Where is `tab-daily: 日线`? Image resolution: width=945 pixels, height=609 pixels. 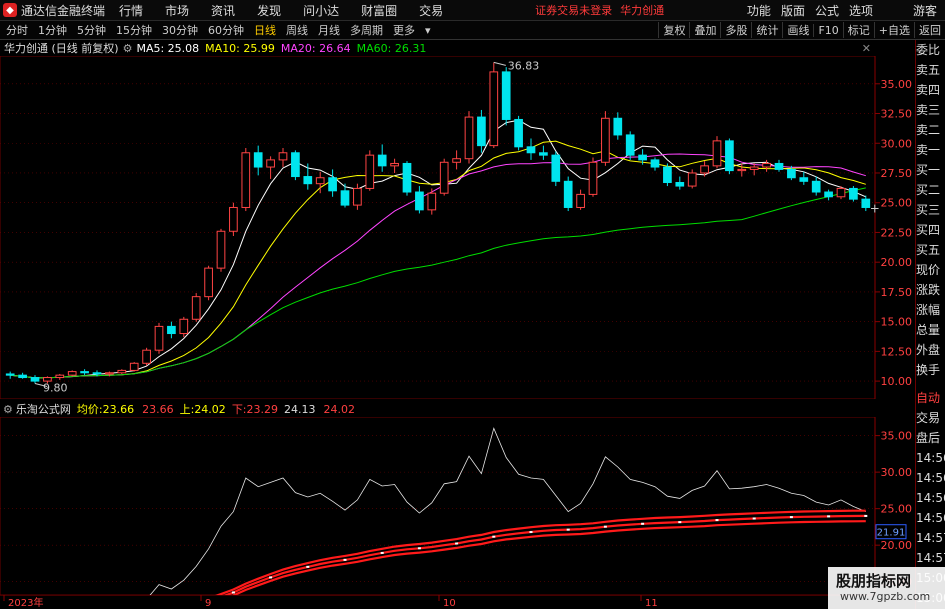
tab-daily: 日线 is located at coordinates (265, 30).